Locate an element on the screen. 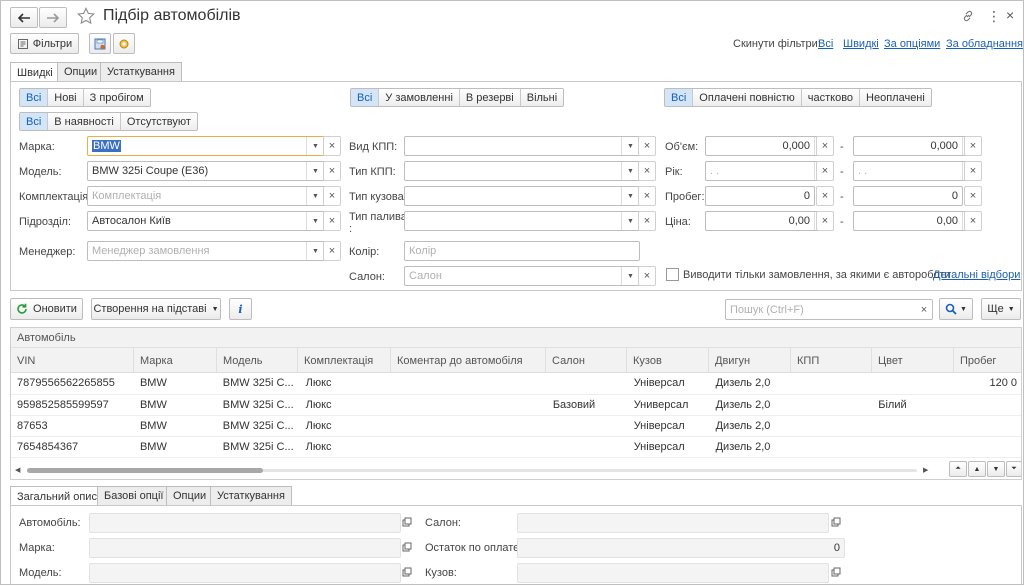 This screenshot has width=1024, height=585. mileage-to-clear-button: × is located at coordinates (973, 196).